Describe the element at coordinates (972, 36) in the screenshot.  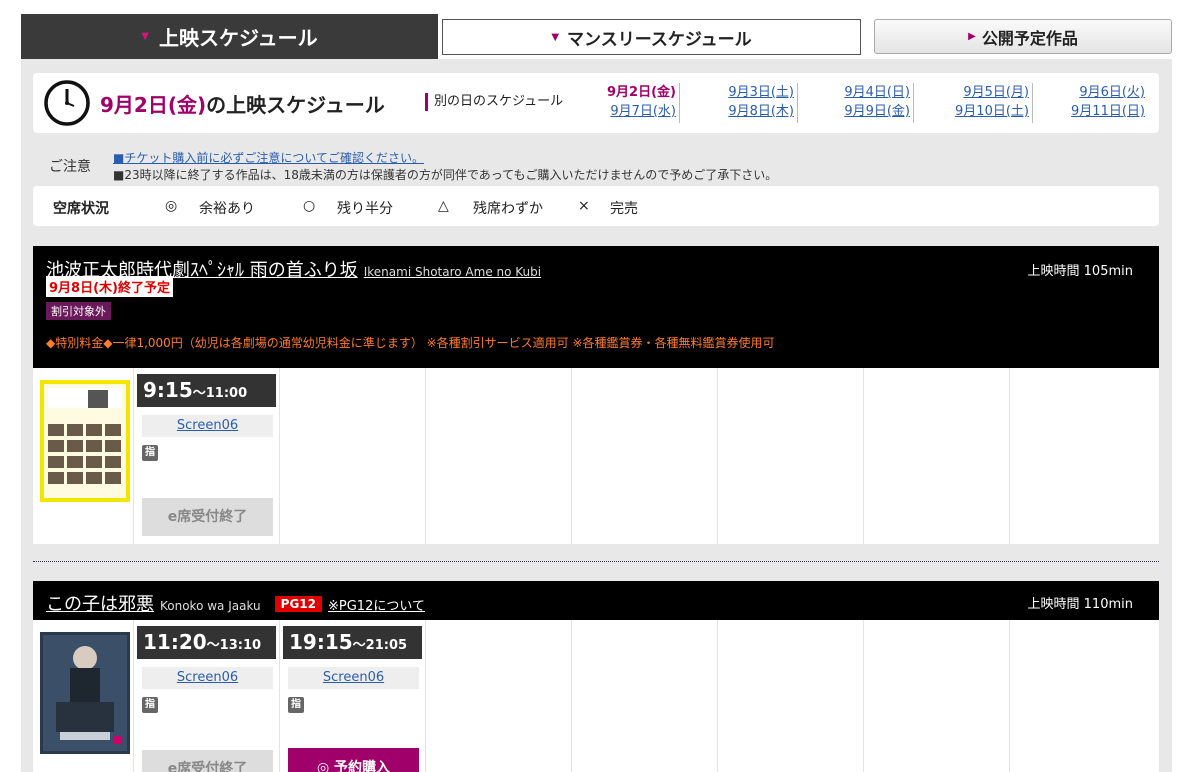
I see `triangle-right-icon: ▶` at that location.